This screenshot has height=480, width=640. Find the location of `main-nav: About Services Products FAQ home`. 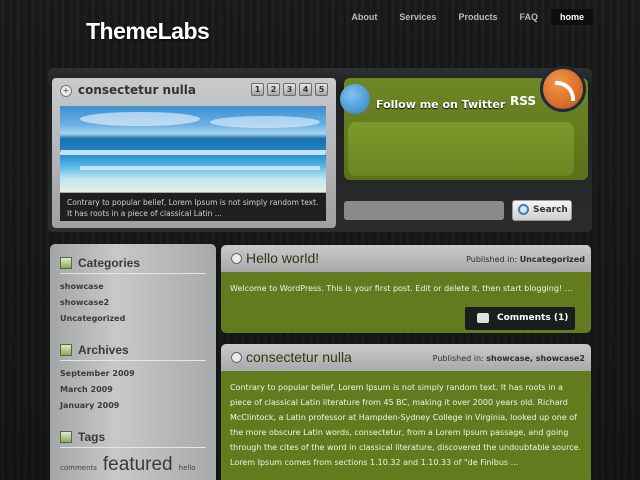

main-nav: About Services Products FAQ home is located at coordinates (467, 17).